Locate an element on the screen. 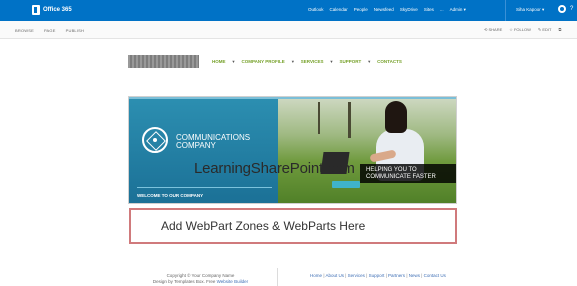 The width and height of the screenshot is (577, 286). edit-button: ✎ EDIT is located at coordinates (545, 29).